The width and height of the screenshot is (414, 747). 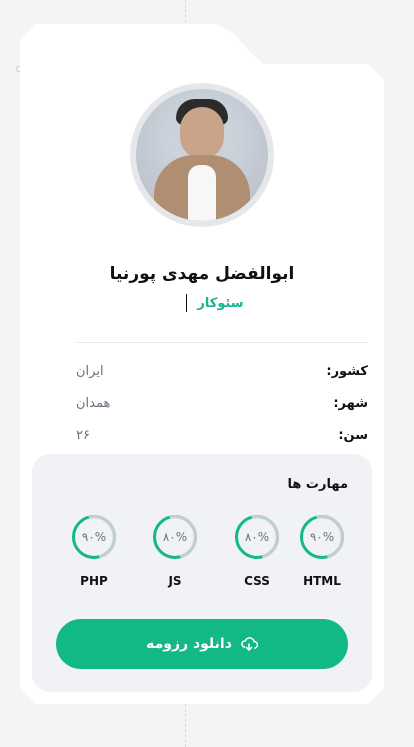 I want to click on skill-label-php: PHP, so click(x=94, y=581).